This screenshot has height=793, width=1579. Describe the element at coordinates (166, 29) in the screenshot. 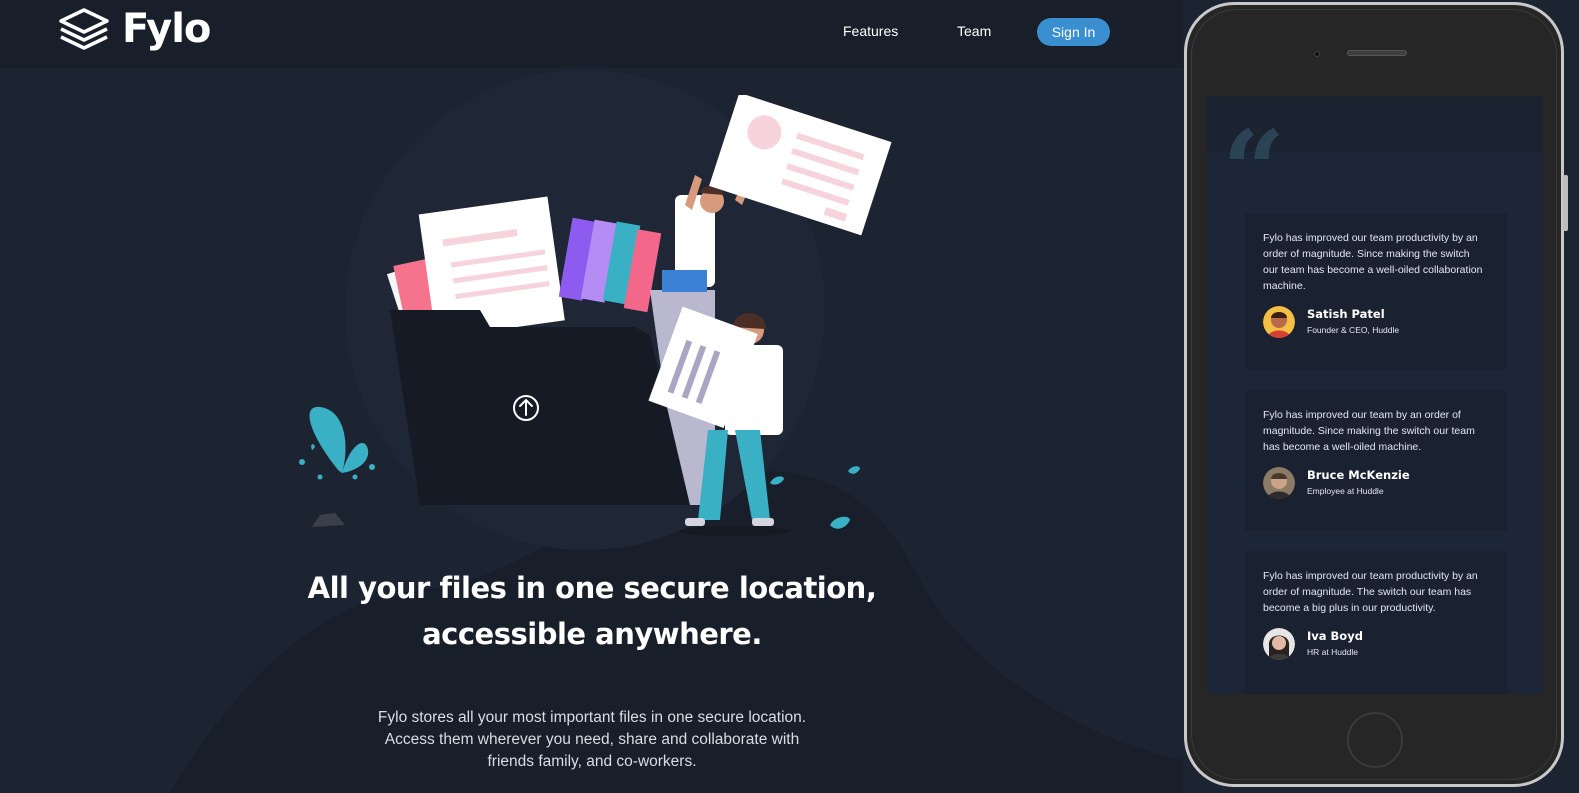

I see `brand-name: Fylo` at that location.